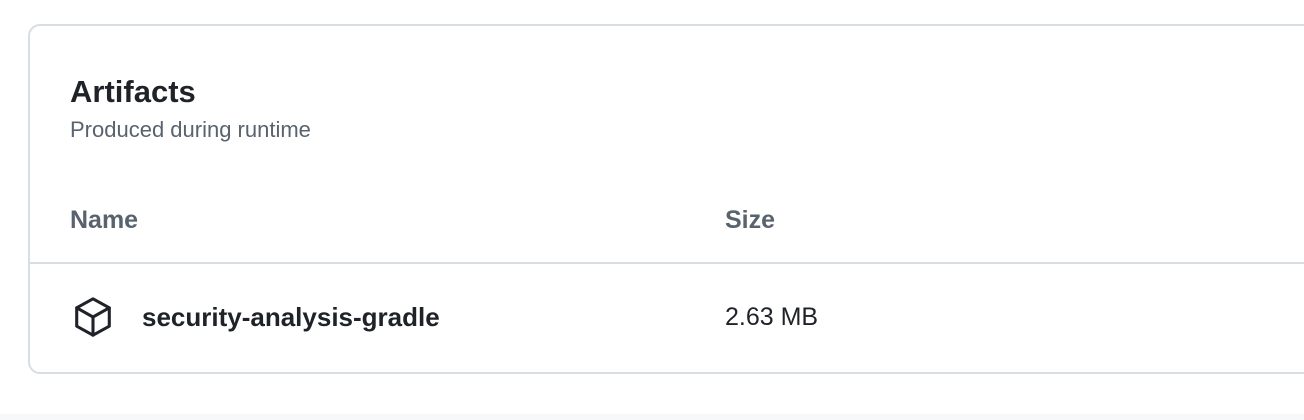 Image resolution: width=1304 pixels, height=420 pixels. Describe the element at coordinates (93, 317) in the screenshot. I see `package-icon` at that location.